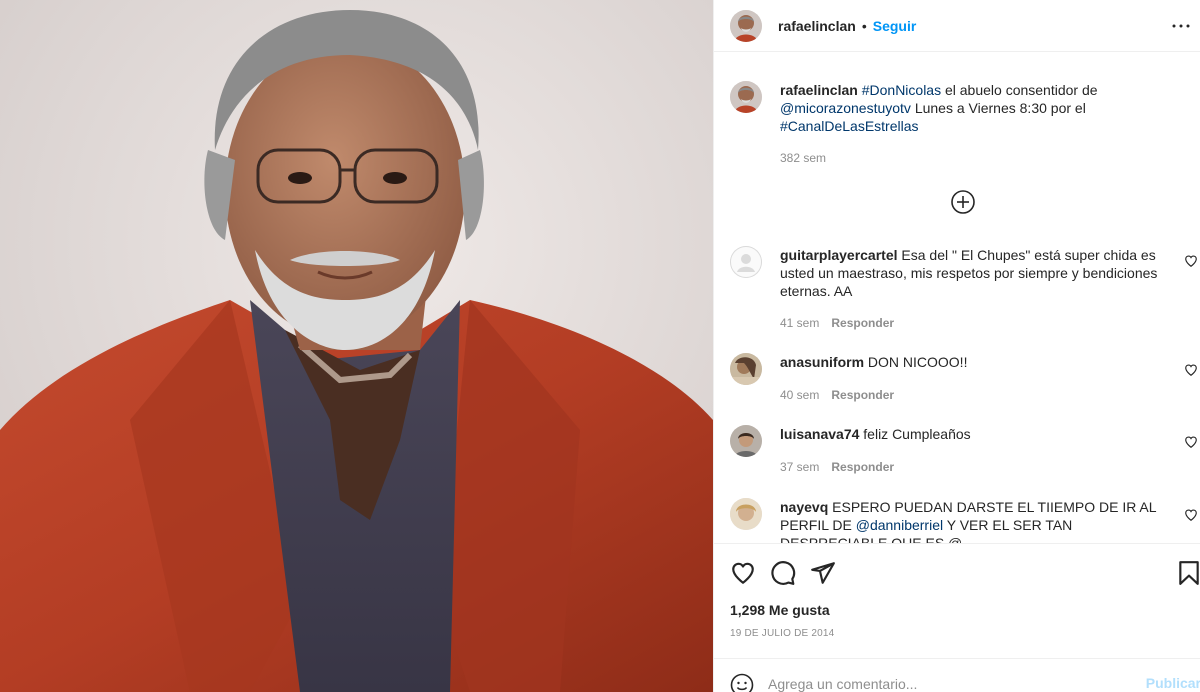  Describe the element at coordinates (998, 108) in the screenshot. I see `caption-text-part: Lunes a Viernes 8:30 por el` at that location.